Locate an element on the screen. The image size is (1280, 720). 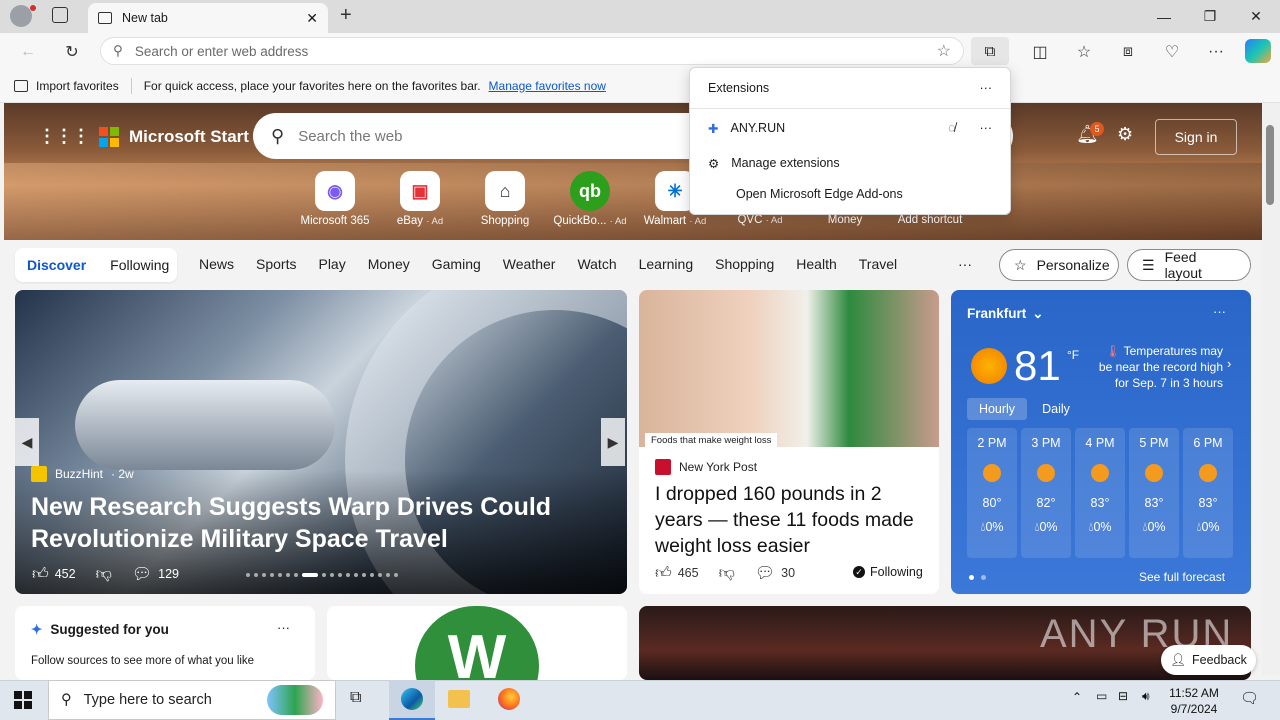
feed-layout-button: ☰ Feed layout is located at coordinates (1189, 265).